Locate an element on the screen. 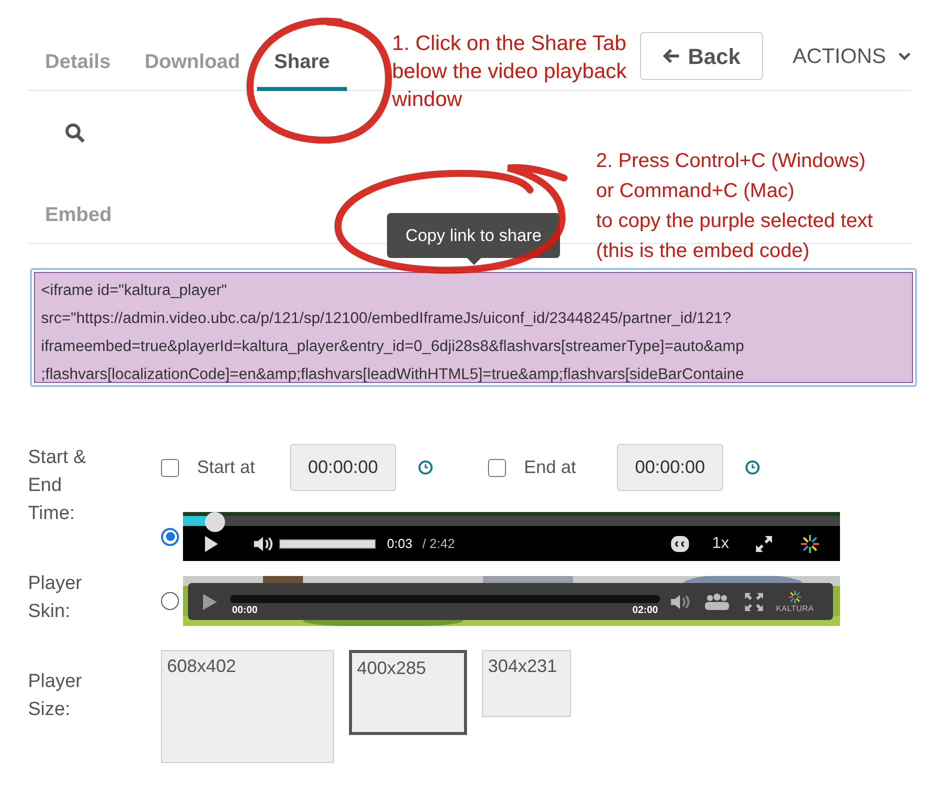 This screenshot has height=793, width=939. search-icon is located at coordinates (75, 133).